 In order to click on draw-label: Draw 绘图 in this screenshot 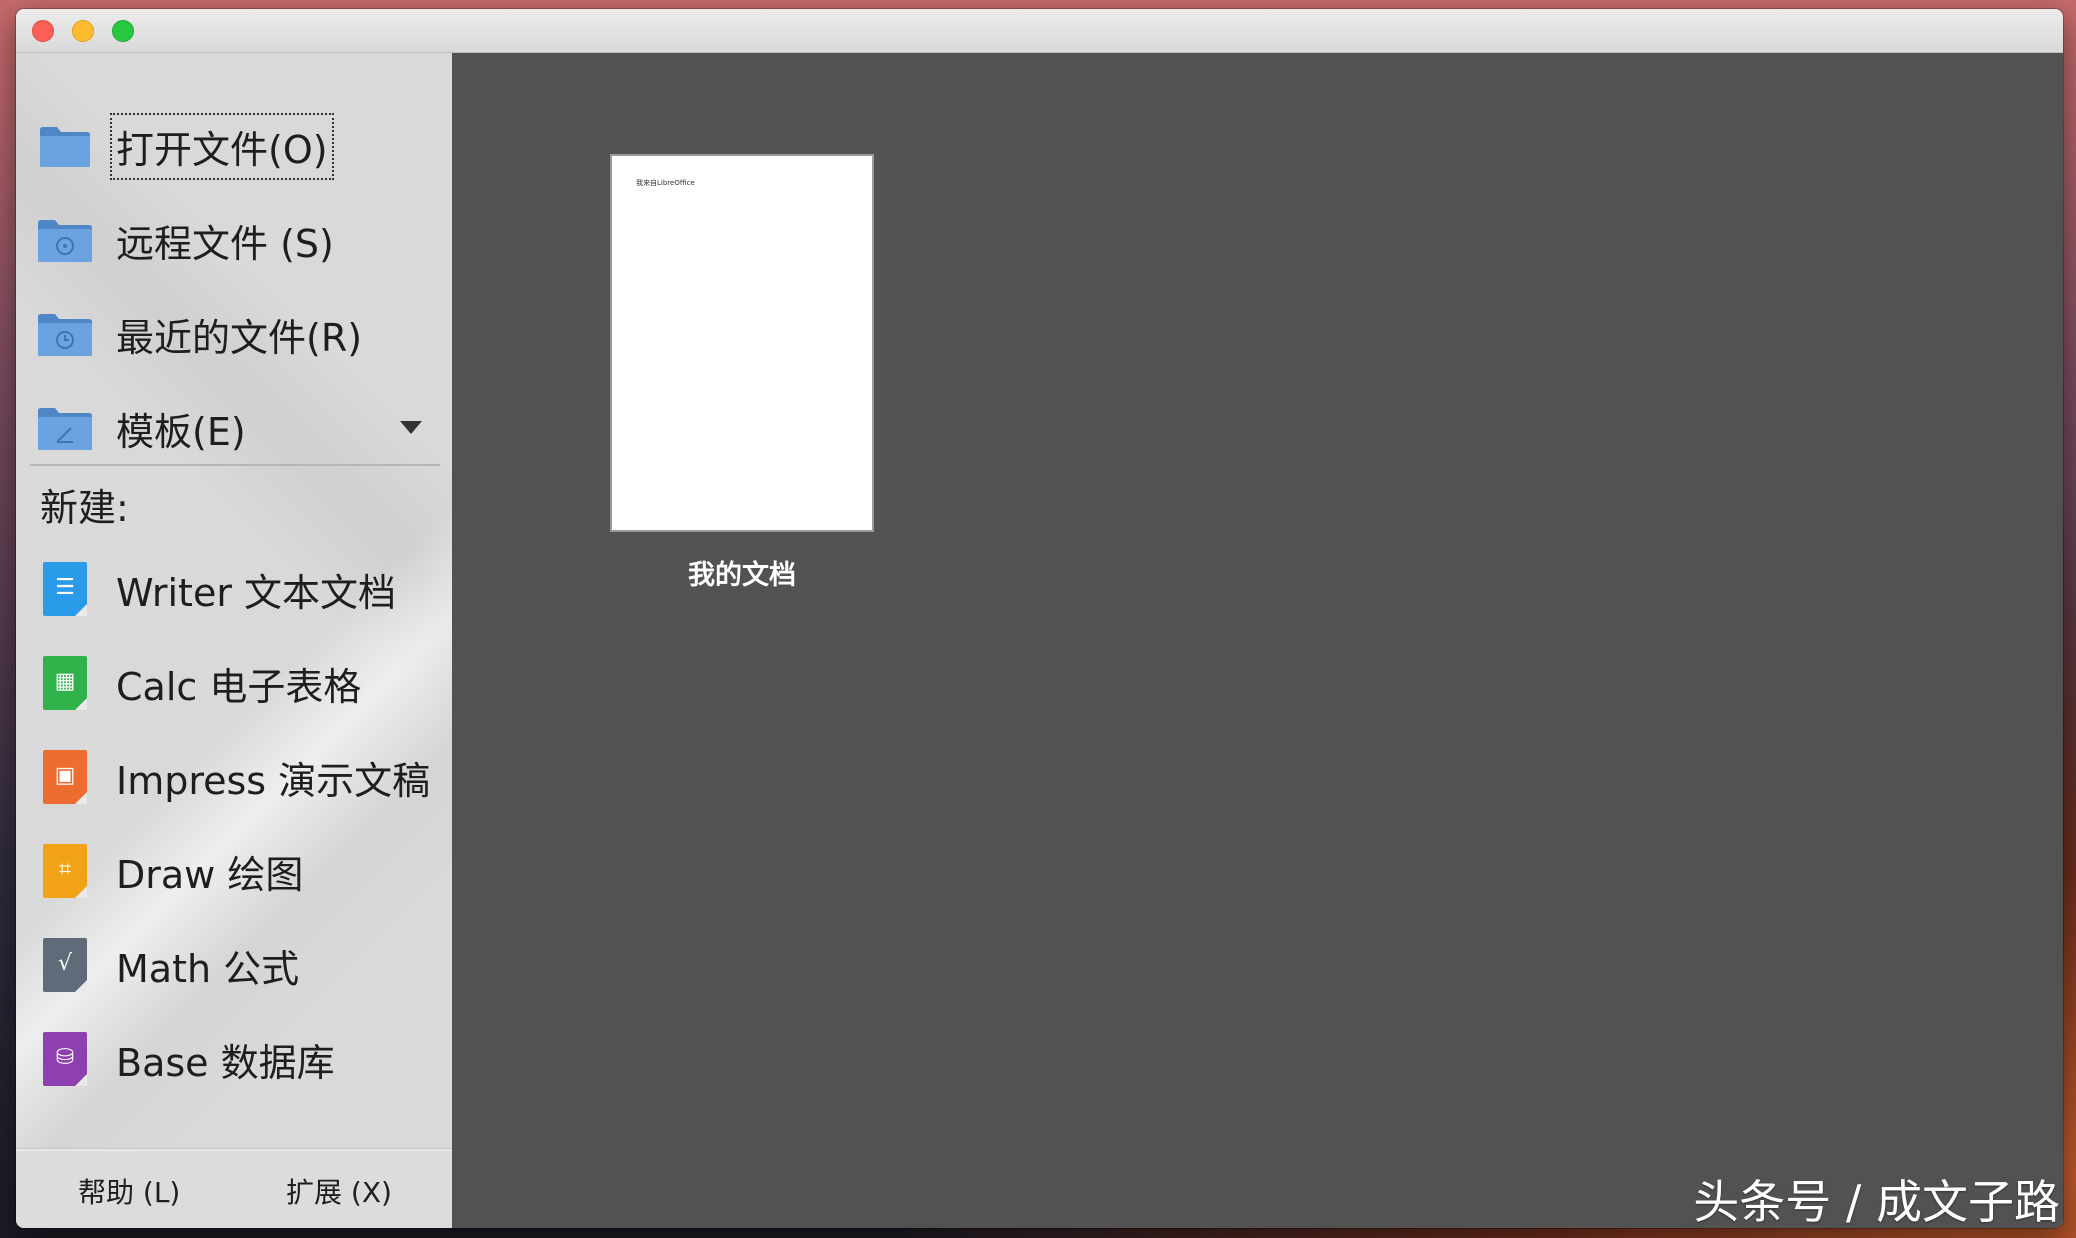, I will do `click(210, 874)`.